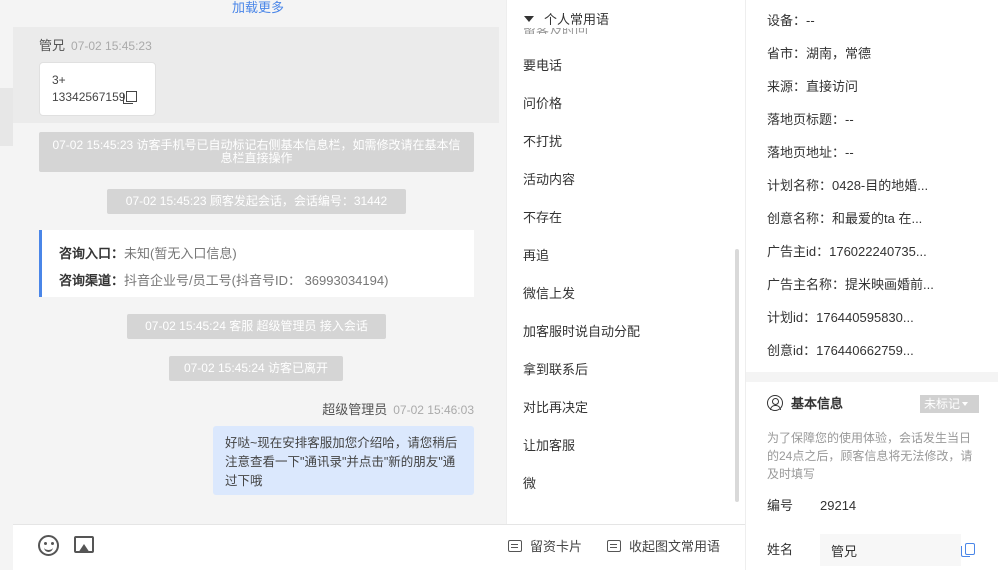  I want to click on system-message: 07-02 15:45:24 客服 超级管理员 接入会话, so click(256, 326).